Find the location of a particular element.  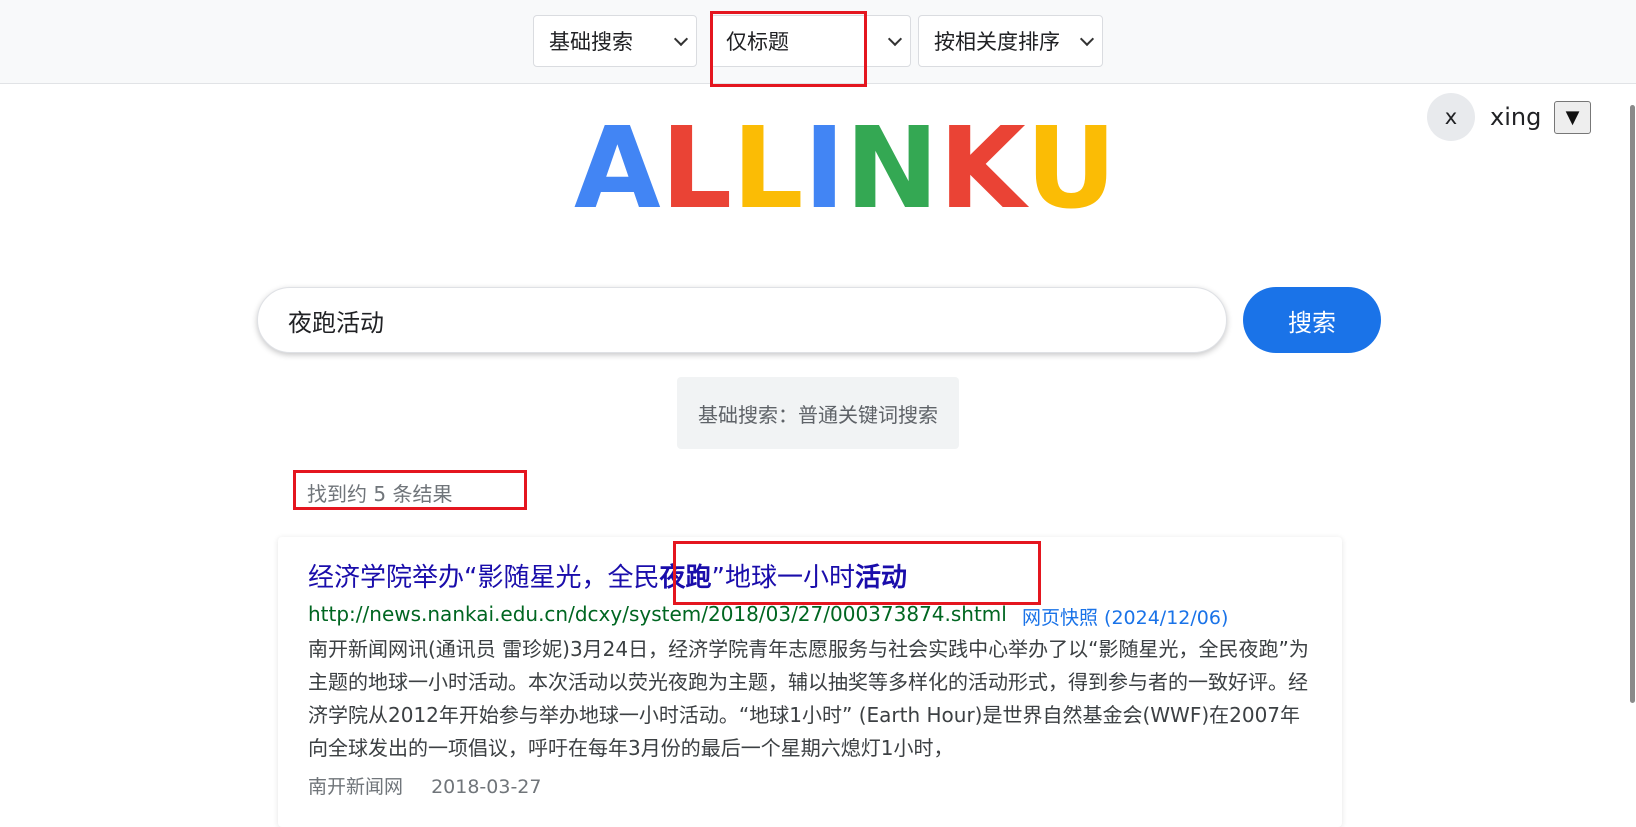

logo-letter: I is located at coordinates (824, 169).